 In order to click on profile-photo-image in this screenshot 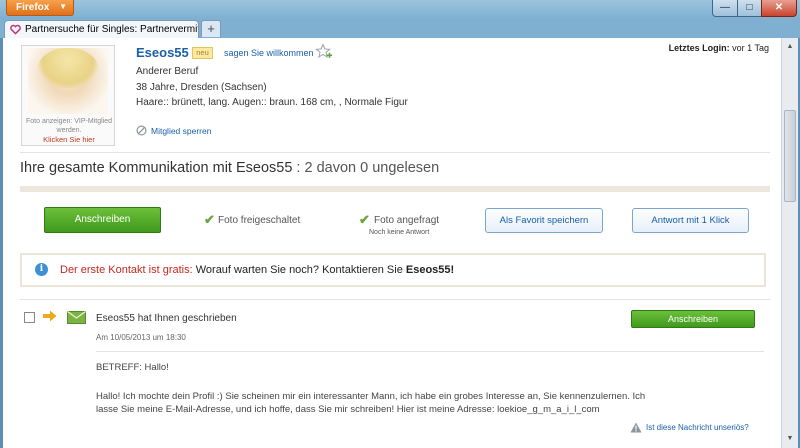, I will do `click(68, 81)`.